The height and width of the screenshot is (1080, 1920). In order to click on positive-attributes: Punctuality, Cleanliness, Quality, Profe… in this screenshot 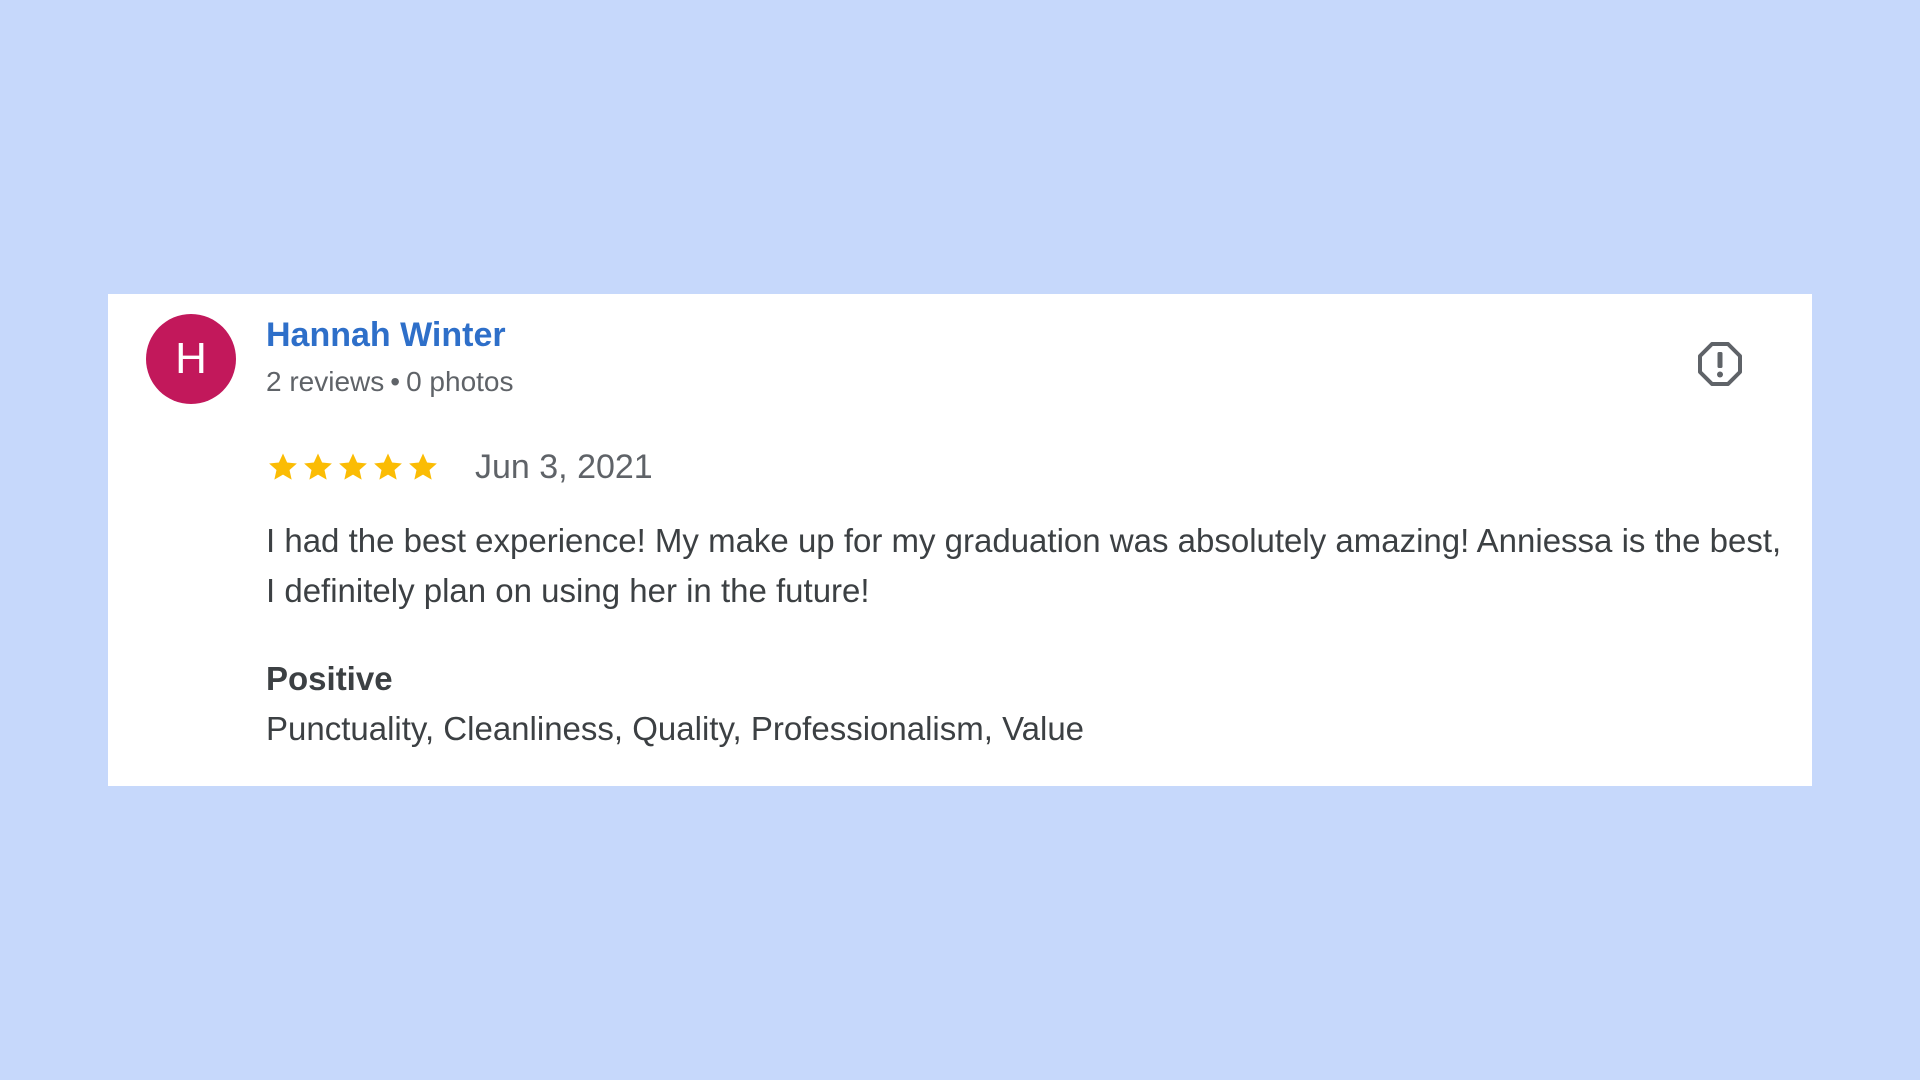, I will do `click(675, 728)`.